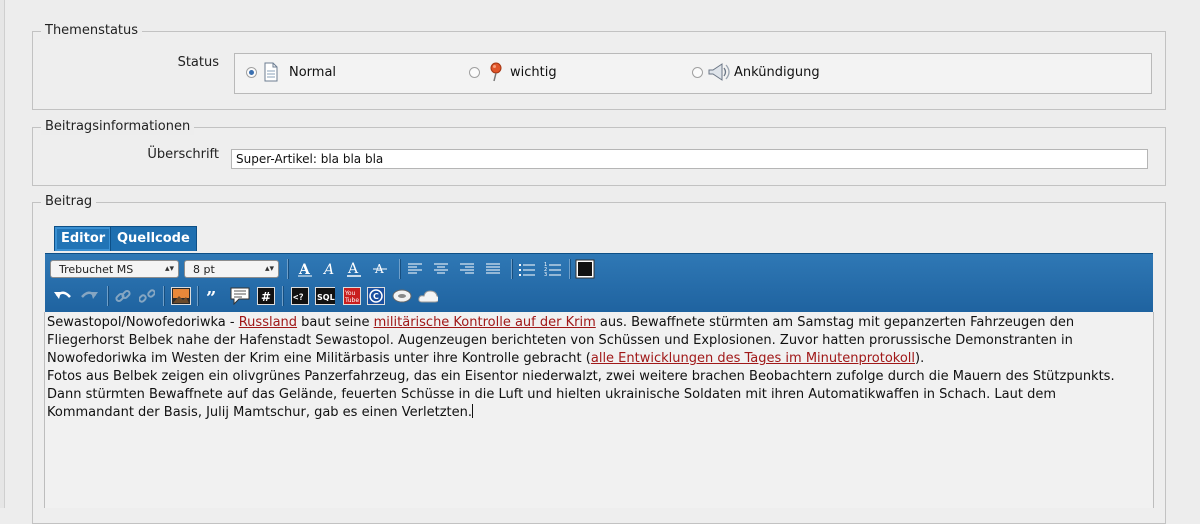 The width and height of the screenshot is (1200, 524). I want to click on radio-ankuendigung, so click(697, 72).